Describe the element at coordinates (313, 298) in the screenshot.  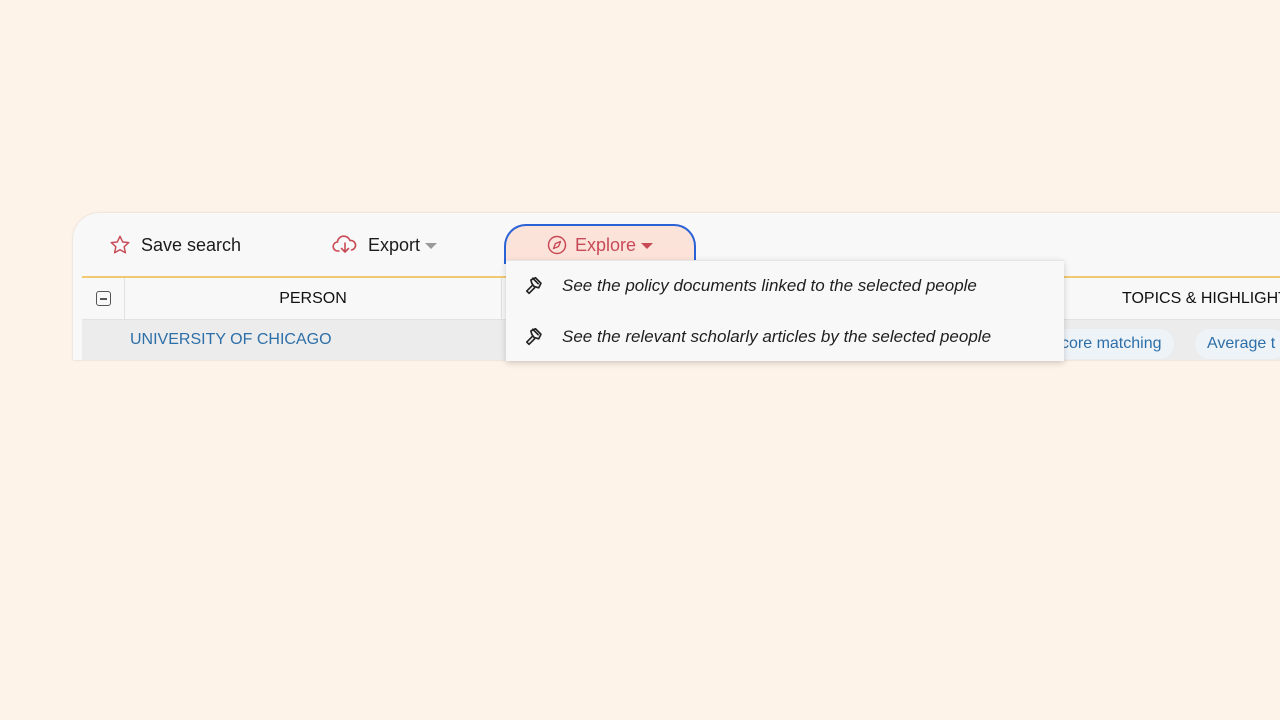
I see `column-header-person: PERSON` at that location.